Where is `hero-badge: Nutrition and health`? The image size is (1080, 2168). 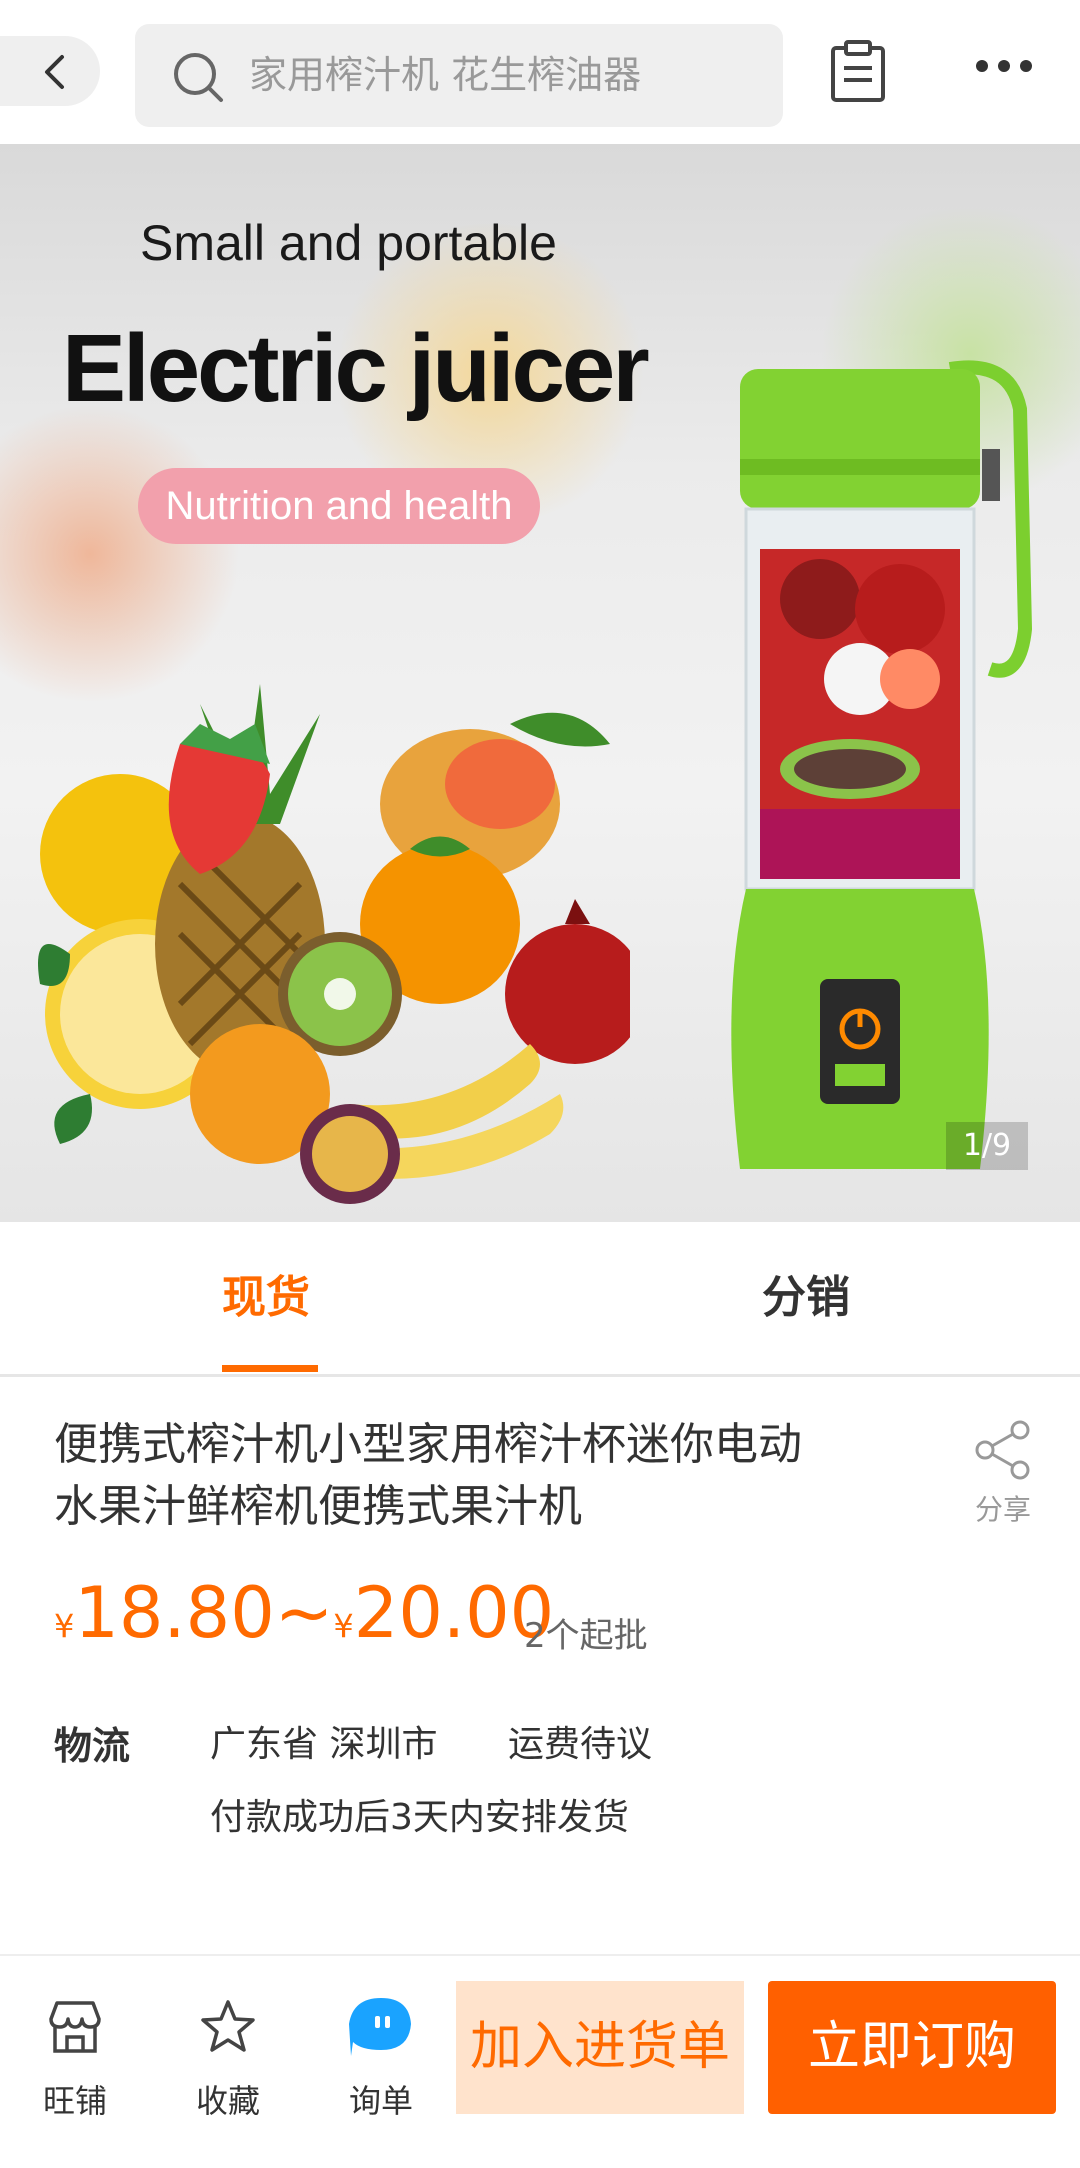 hero-badge: Nutrition and health is located at coordinates (339, 506).